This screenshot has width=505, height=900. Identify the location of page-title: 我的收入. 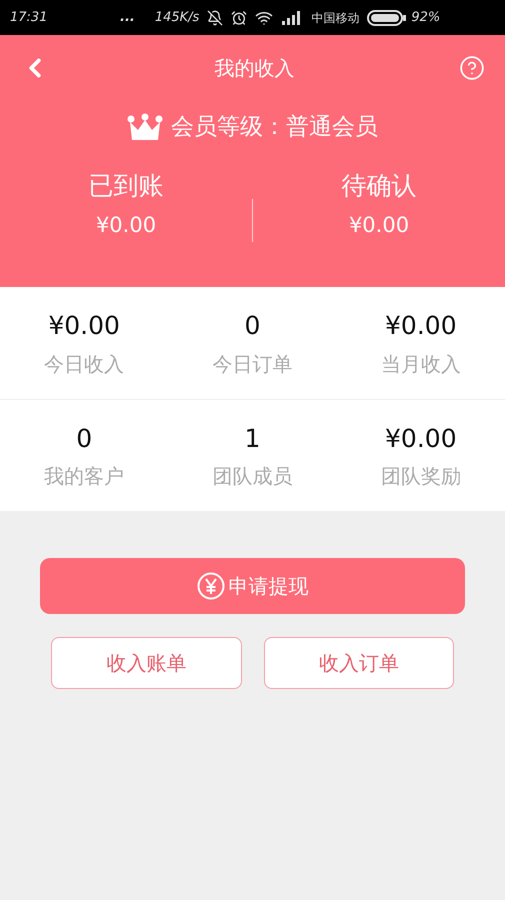
(254, 68).